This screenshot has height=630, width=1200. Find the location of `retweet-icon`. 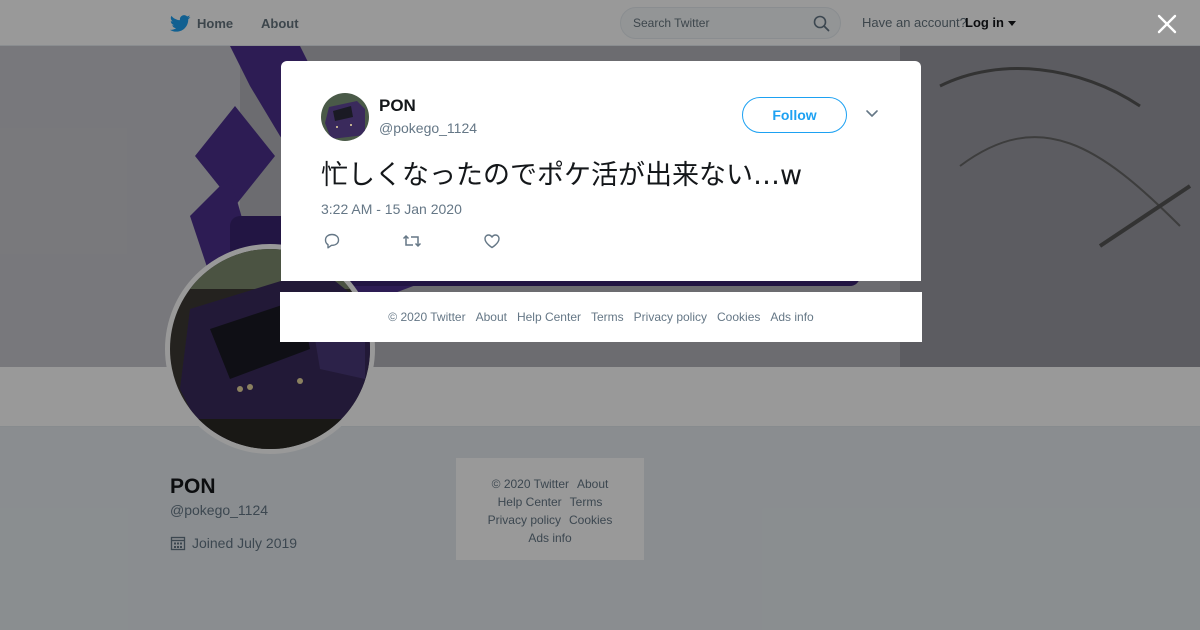

retweet-icon is located at coordinates (412, 241).